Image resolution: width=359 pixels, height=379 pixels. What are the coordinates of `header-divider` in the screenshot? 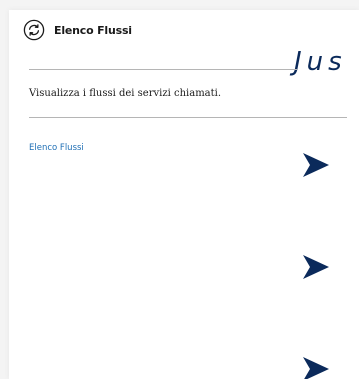 It's located at (163, 69).